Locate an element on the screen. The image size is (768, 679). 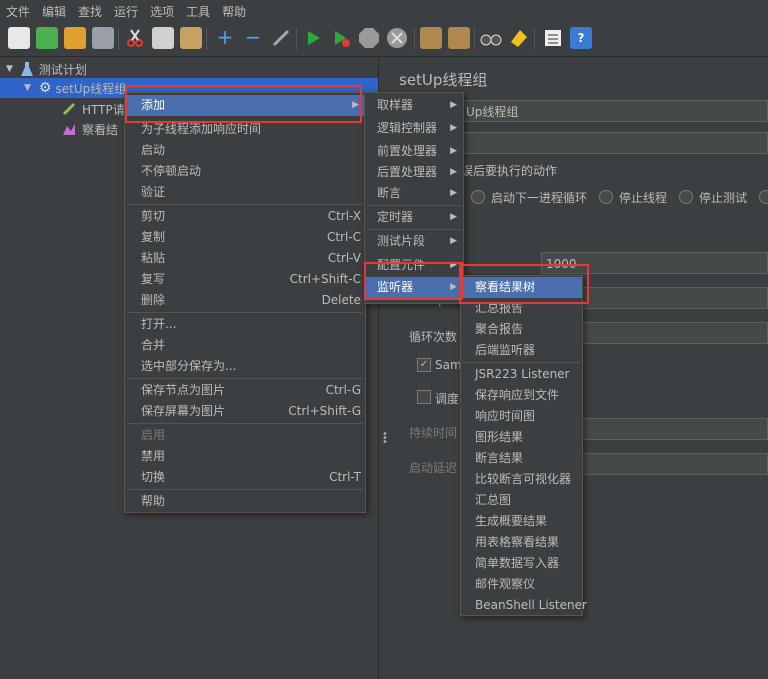
templates-icon is located at coordinates (47, 38).